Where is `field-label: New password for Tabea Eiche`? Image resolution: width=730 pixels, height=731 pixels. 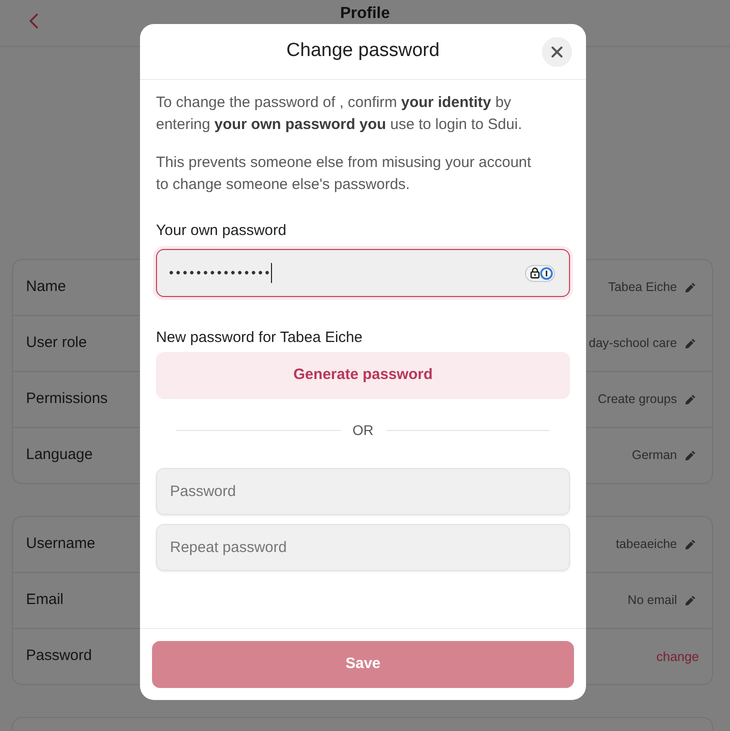
field-label: New password for Tabea Eiche is located at coordinates (260, 338).